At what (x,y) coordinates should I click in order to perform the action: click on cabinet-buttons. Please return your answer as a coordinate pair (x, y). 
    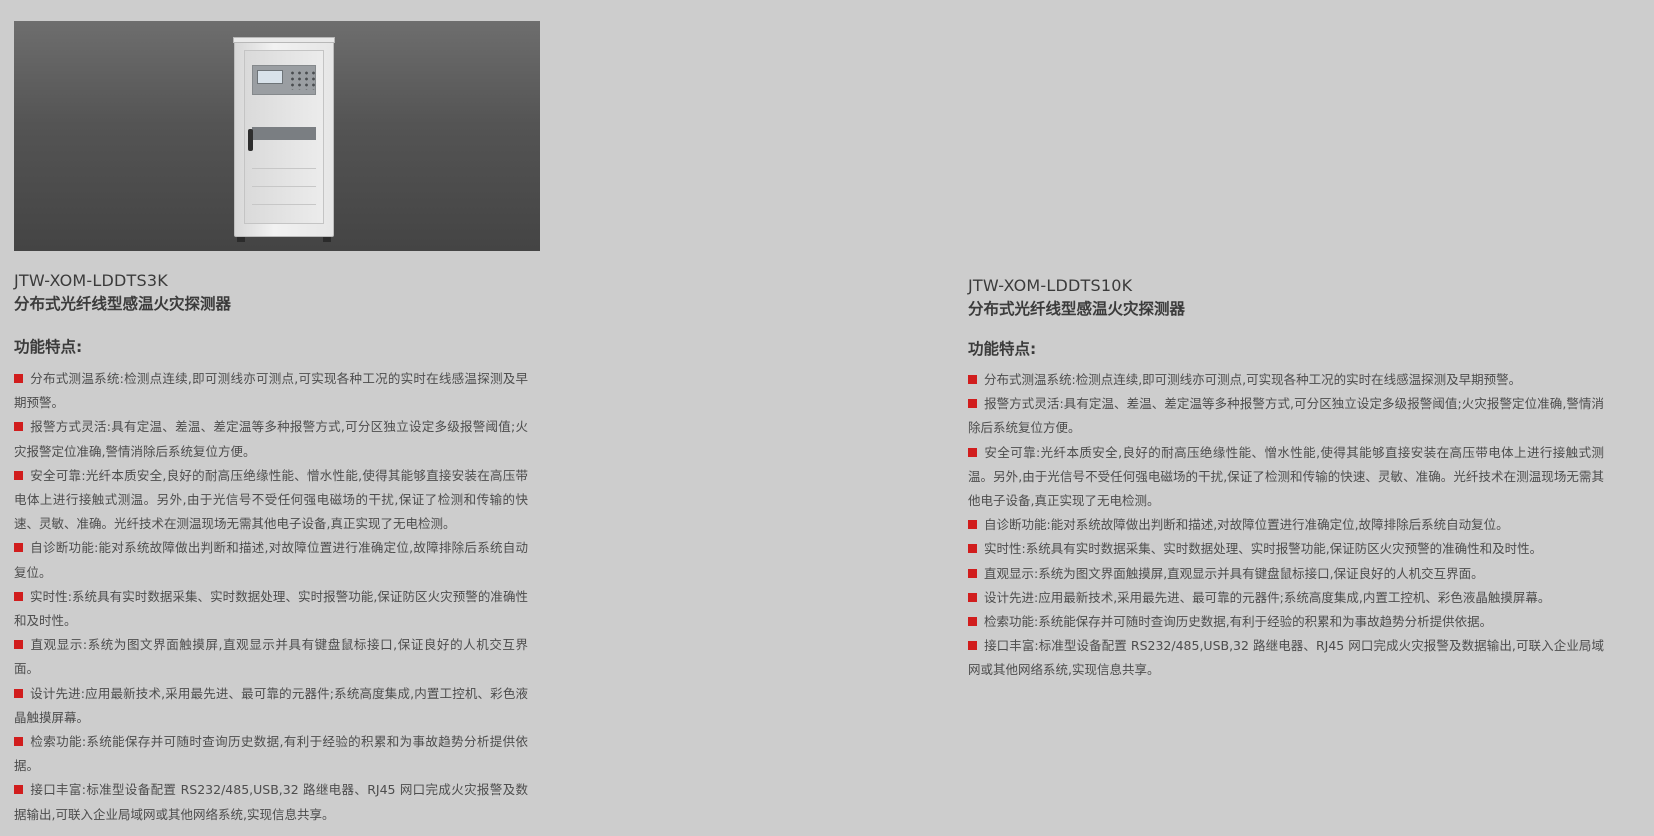
    Looking at the image, I should click on (303, 80).